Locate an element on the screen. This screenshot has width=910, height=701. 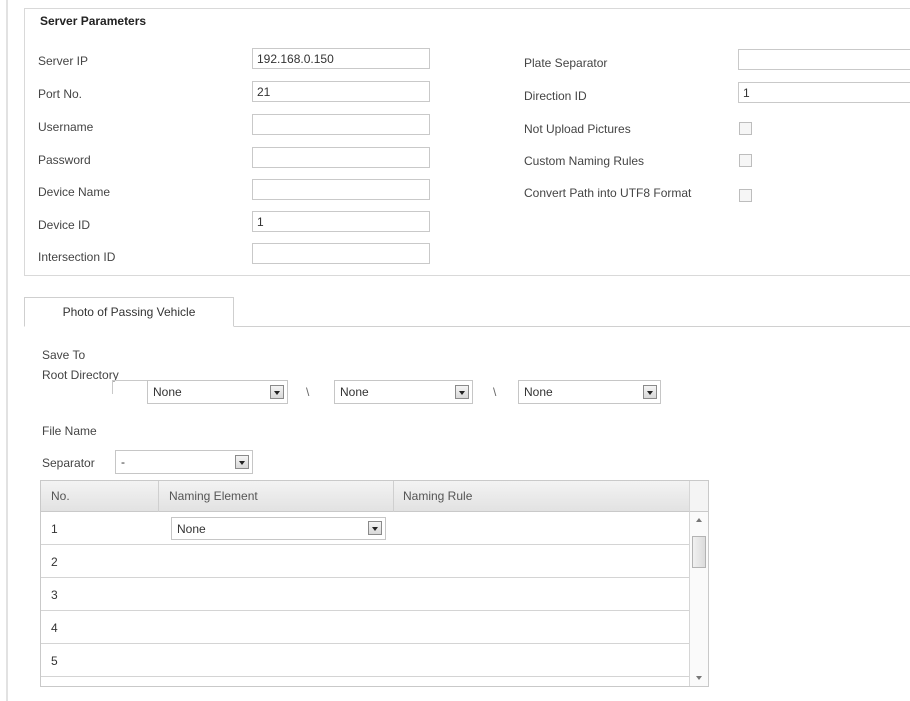
password-field is located at coordinates (341, 157).